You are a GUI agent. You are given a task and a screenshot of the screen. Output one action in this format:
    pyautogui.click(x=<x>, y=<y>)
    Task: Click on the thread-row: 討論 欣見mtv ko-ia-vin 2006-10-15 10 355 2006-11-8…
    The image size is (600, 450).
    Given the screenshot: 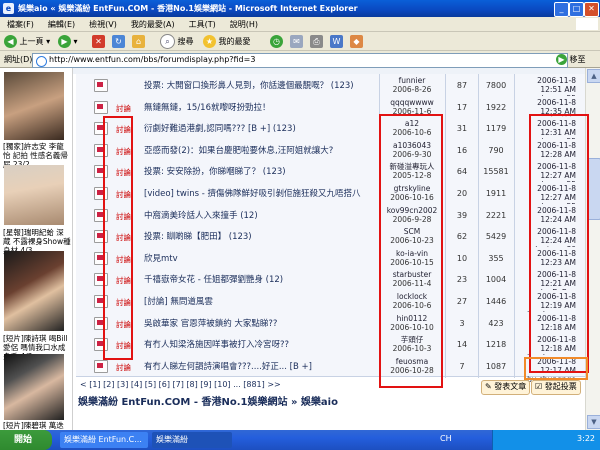 What is the action you would take?
    pyautogui.click(x=330, y=261)
    